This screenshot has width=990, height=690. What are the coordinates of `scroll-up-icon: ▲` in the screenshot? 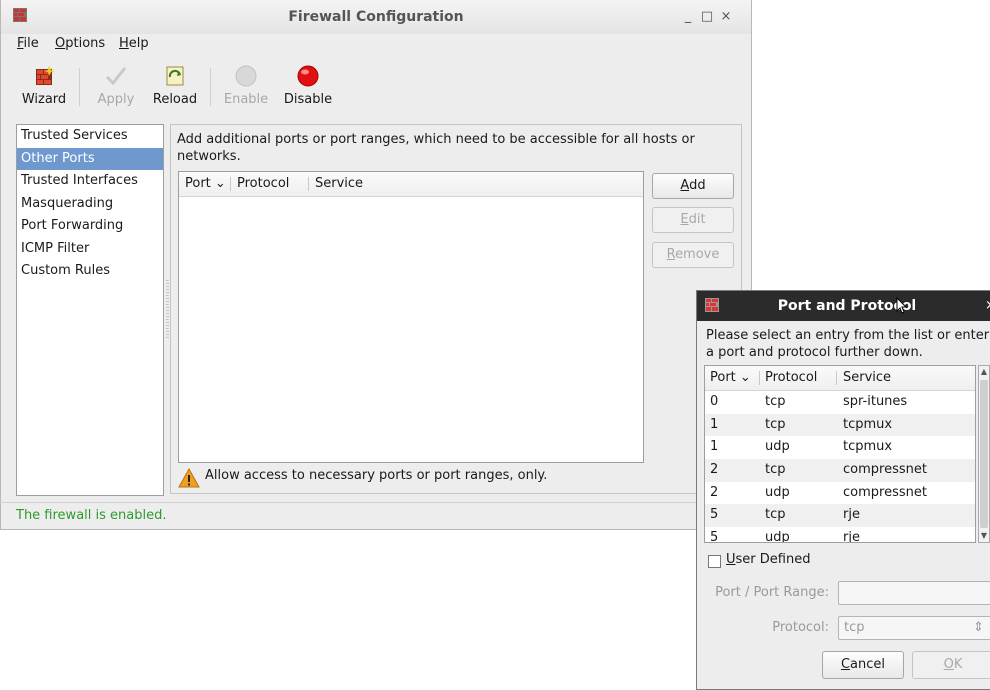 It's located at (984, 372).